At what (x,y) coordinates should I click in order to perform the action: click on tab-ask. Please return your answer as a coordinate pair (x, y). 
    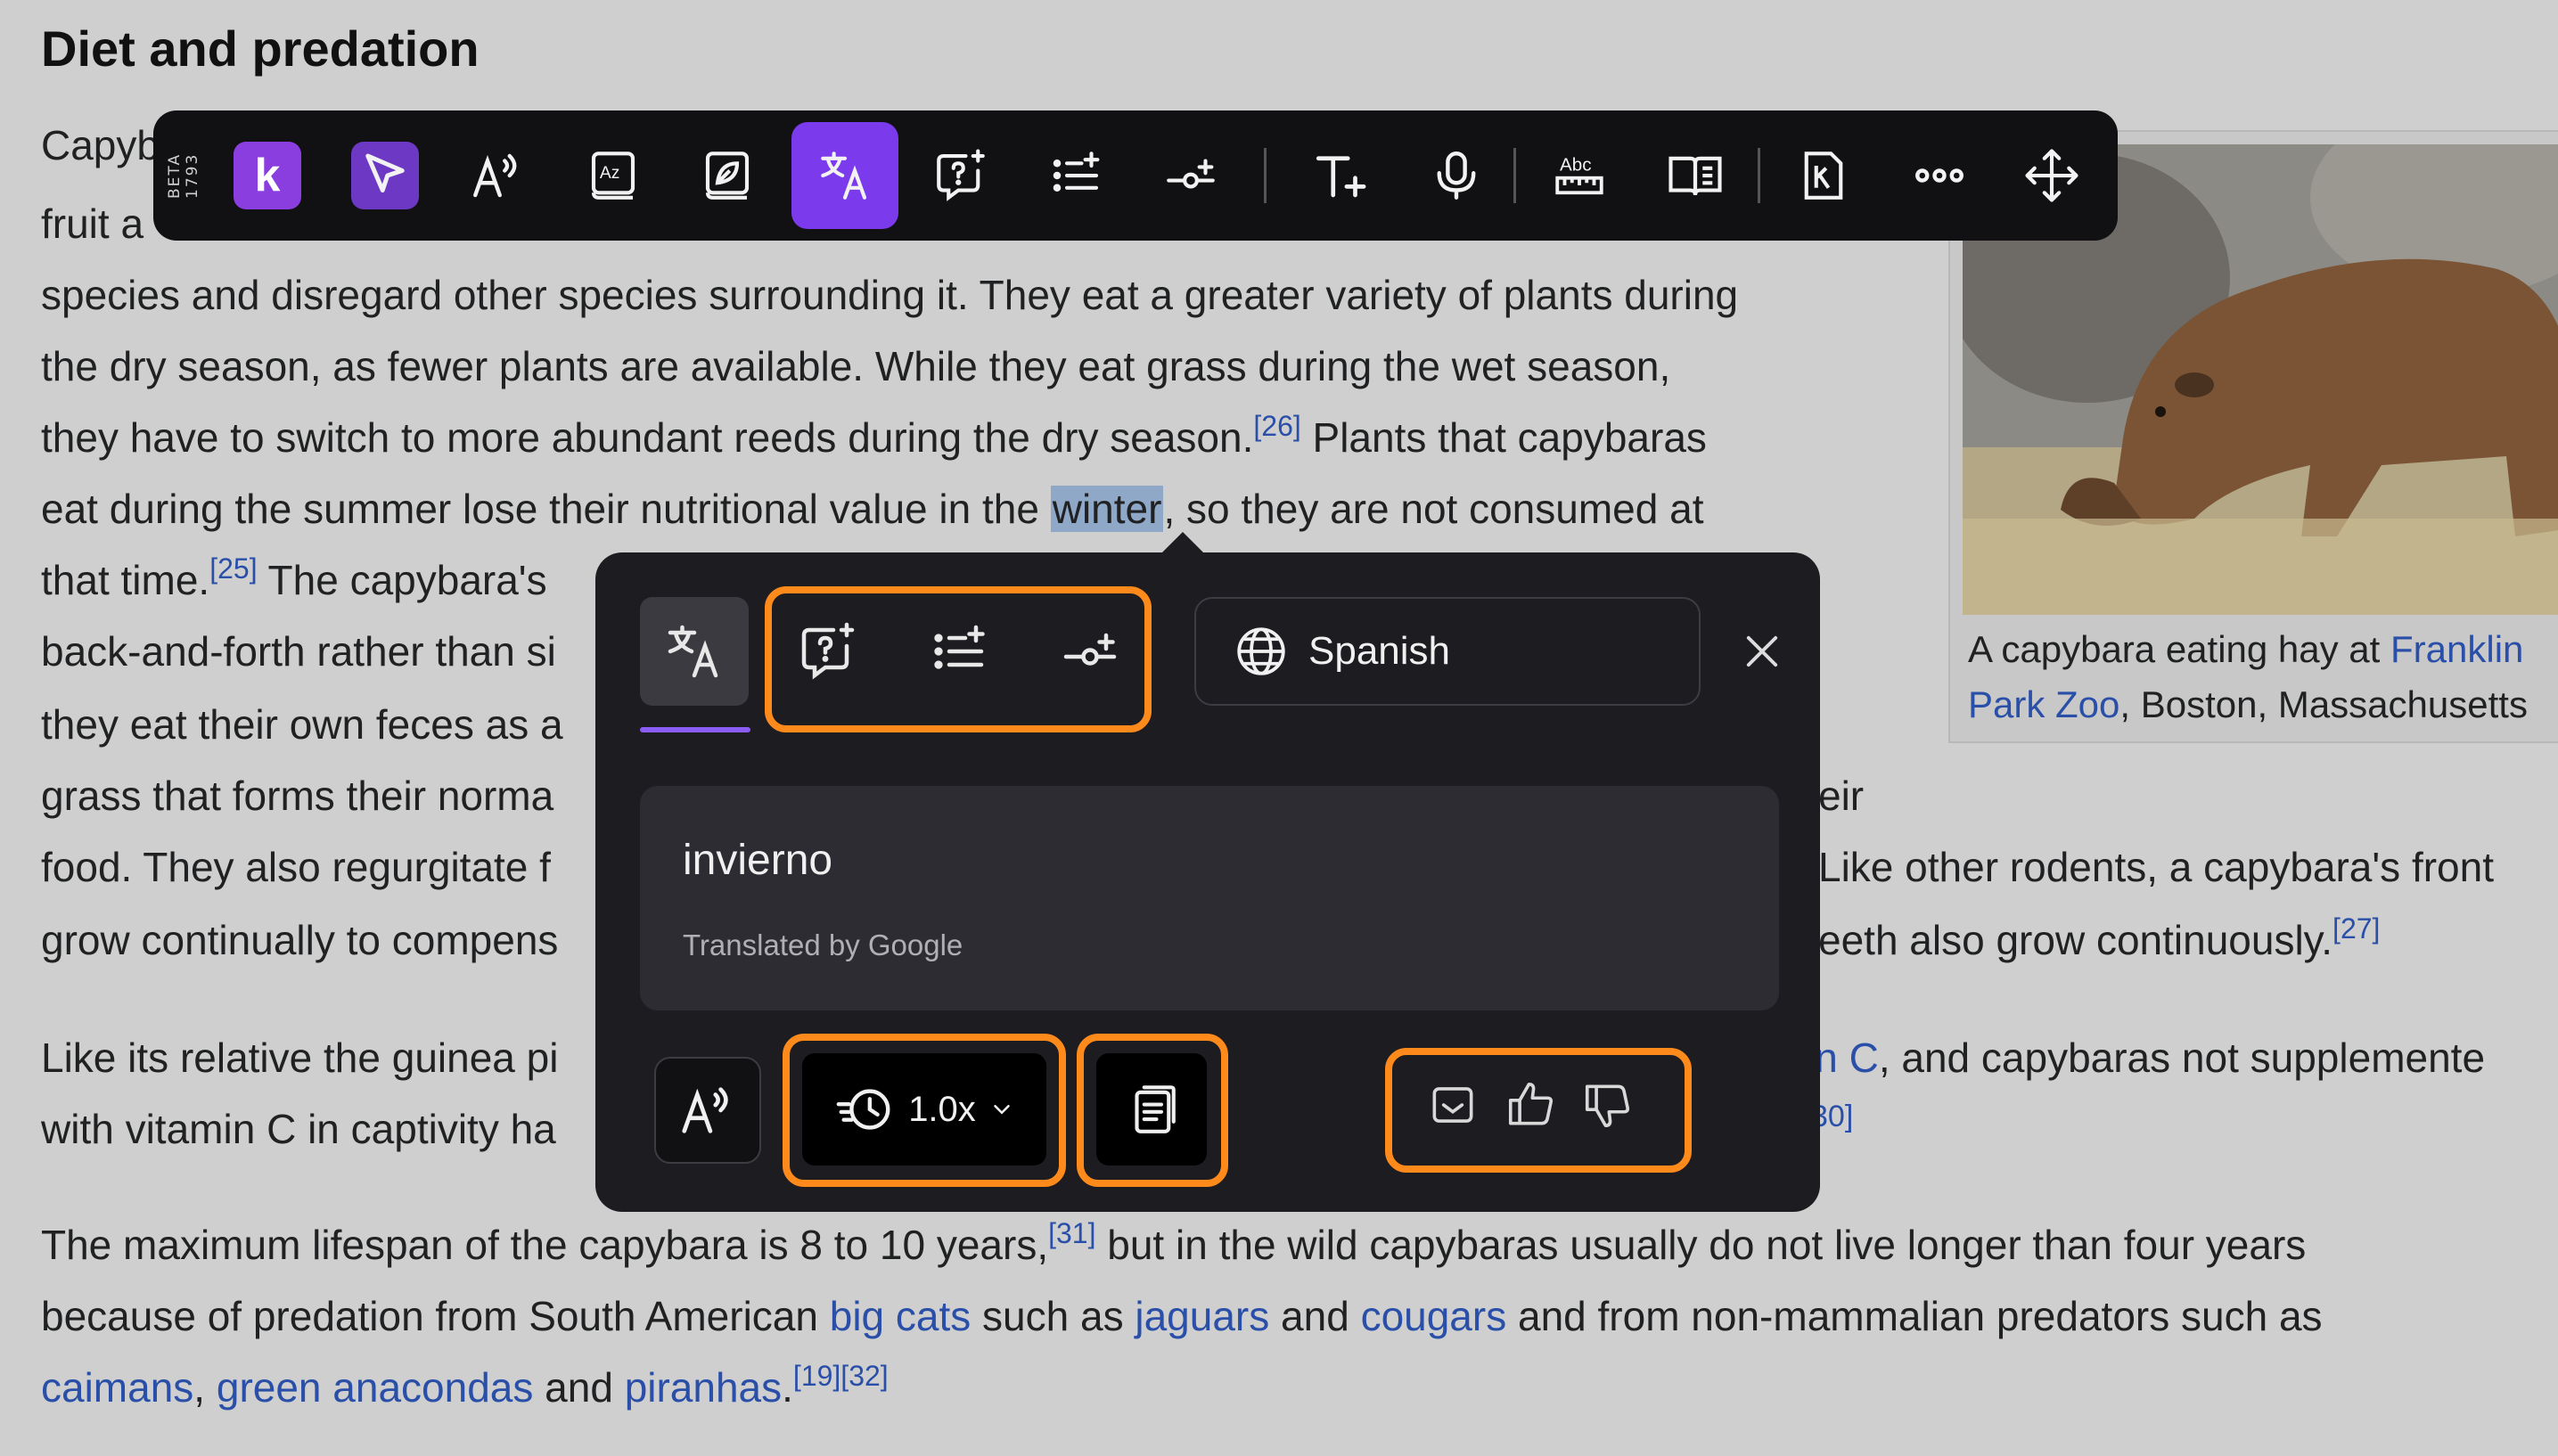
    Looking at the image, I should click on (828, 651).